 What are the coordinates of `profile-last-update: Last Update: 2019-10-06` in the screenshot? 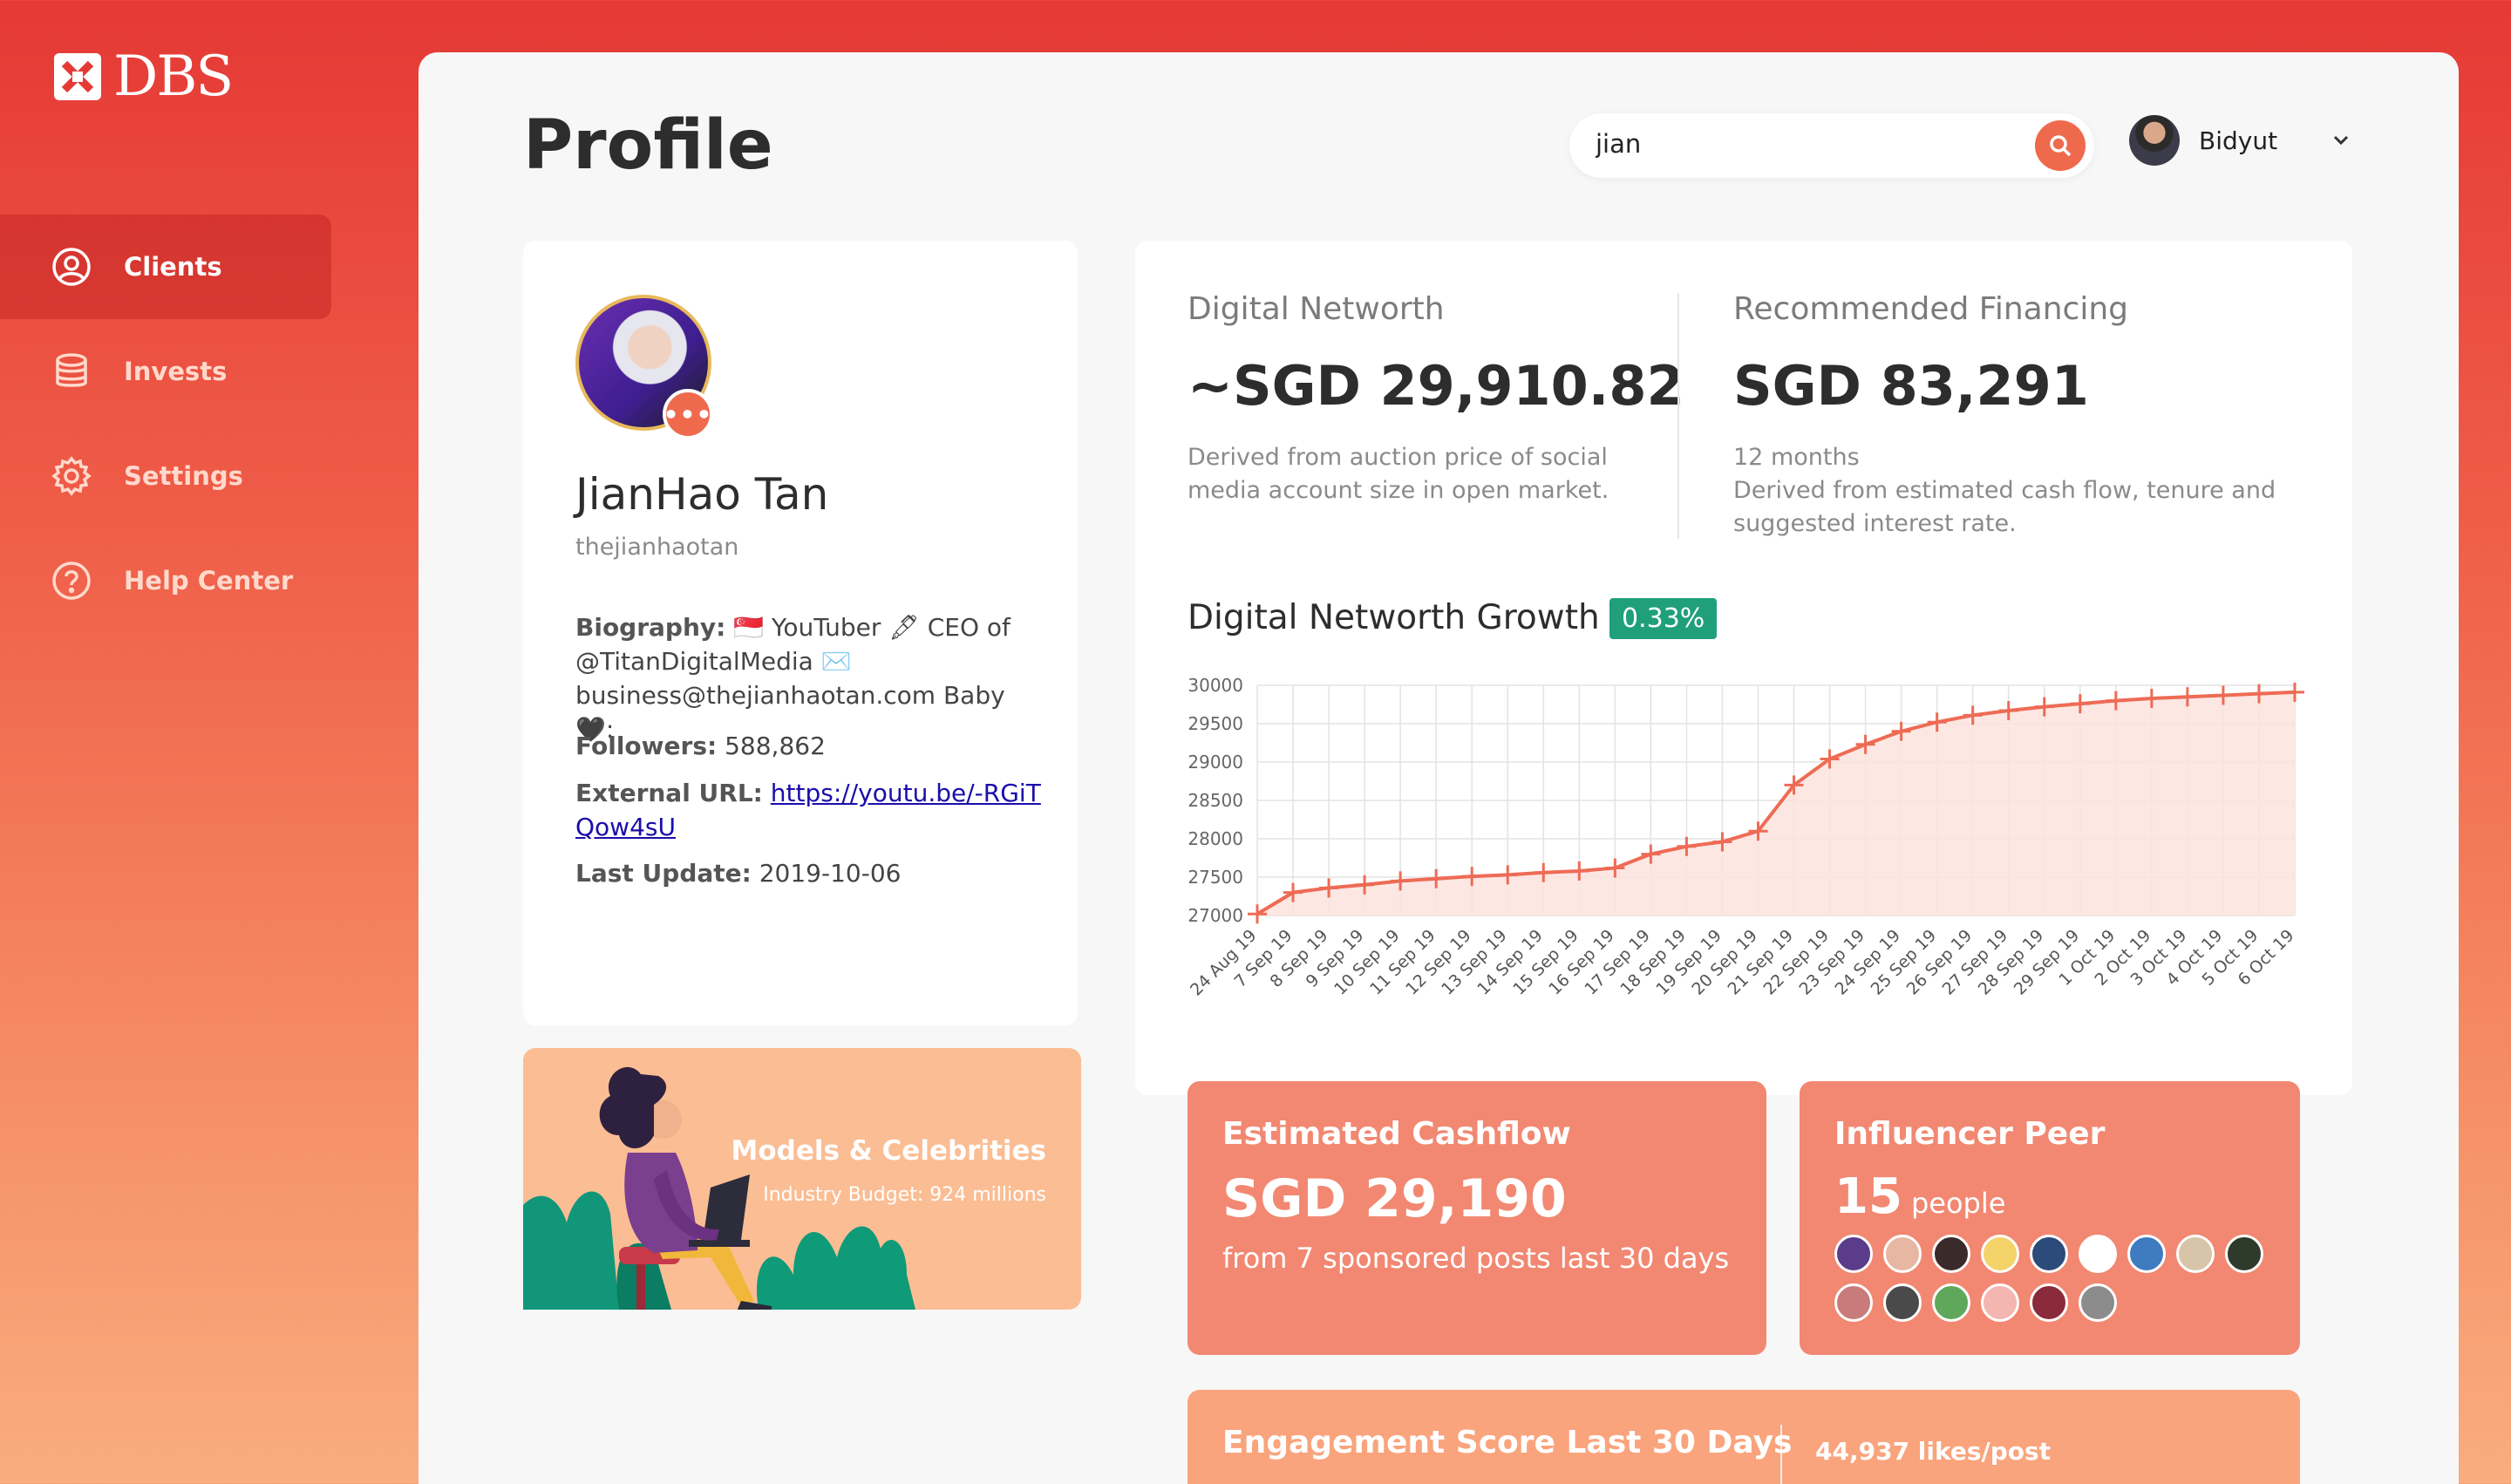 It's located at (810, 873).